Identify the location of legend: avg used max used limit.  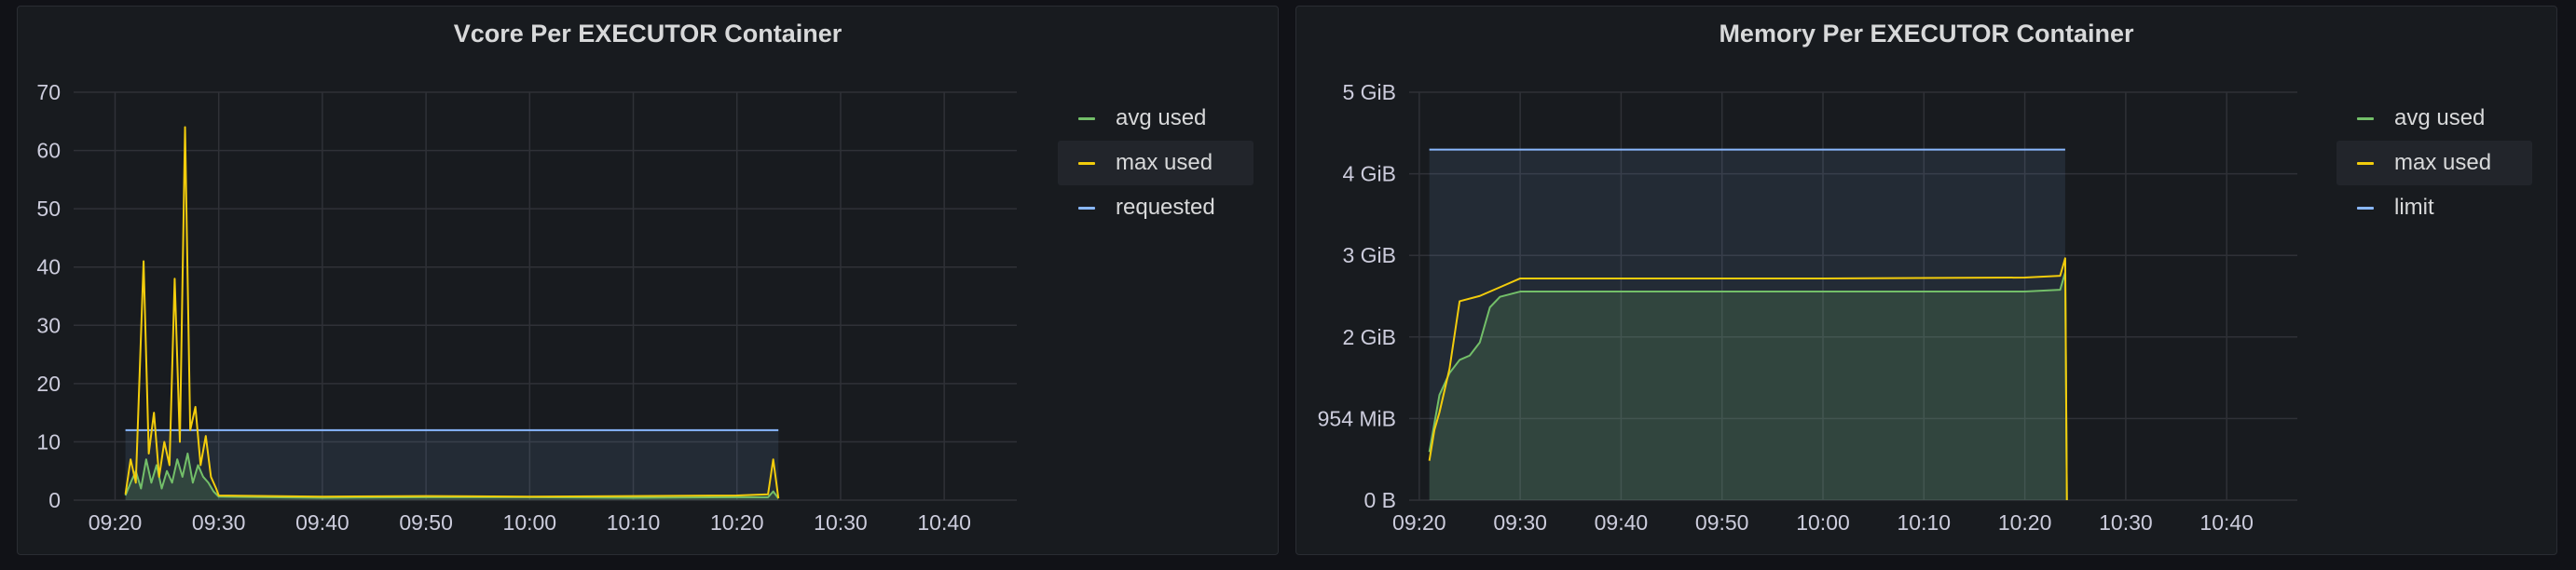
(2434, 163).